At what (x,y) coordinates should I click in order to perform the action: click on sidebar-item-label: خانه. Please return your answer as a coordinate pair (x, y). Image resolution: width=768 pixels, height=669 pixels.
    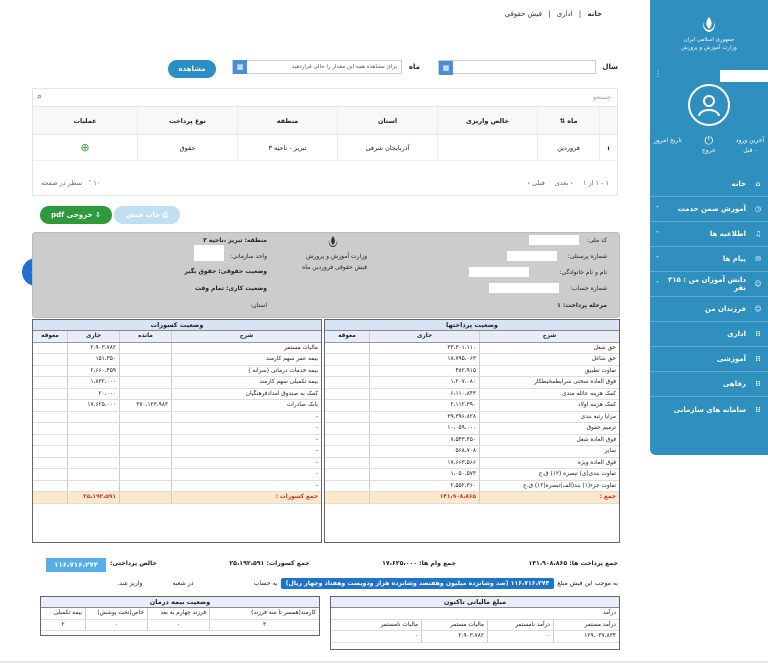
    Looking at the image, I should click on (738, 184).